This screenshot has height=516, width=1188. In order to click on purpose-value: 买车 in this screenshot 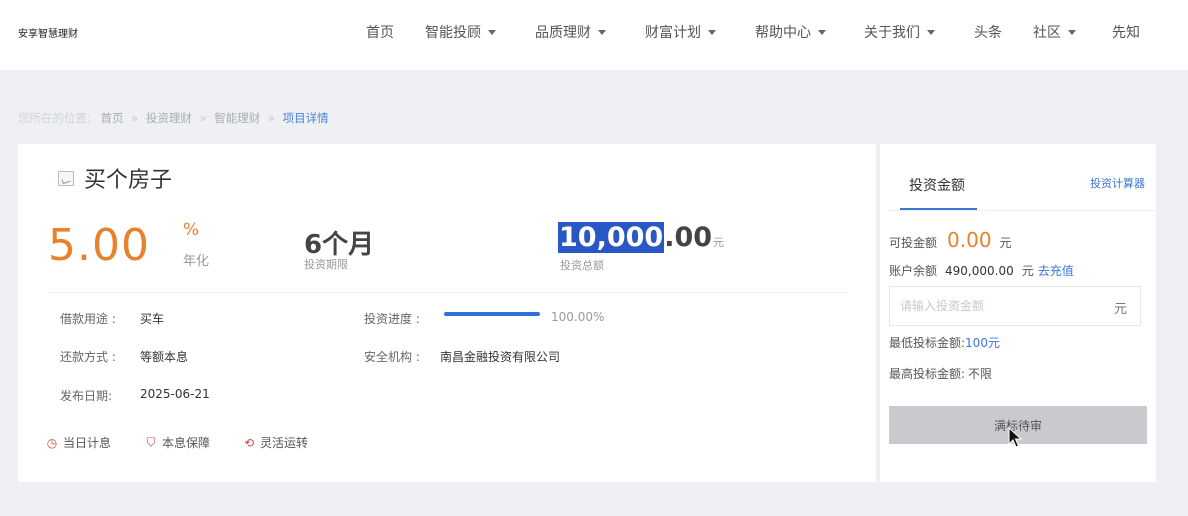, I will do `click(152, 319)`.